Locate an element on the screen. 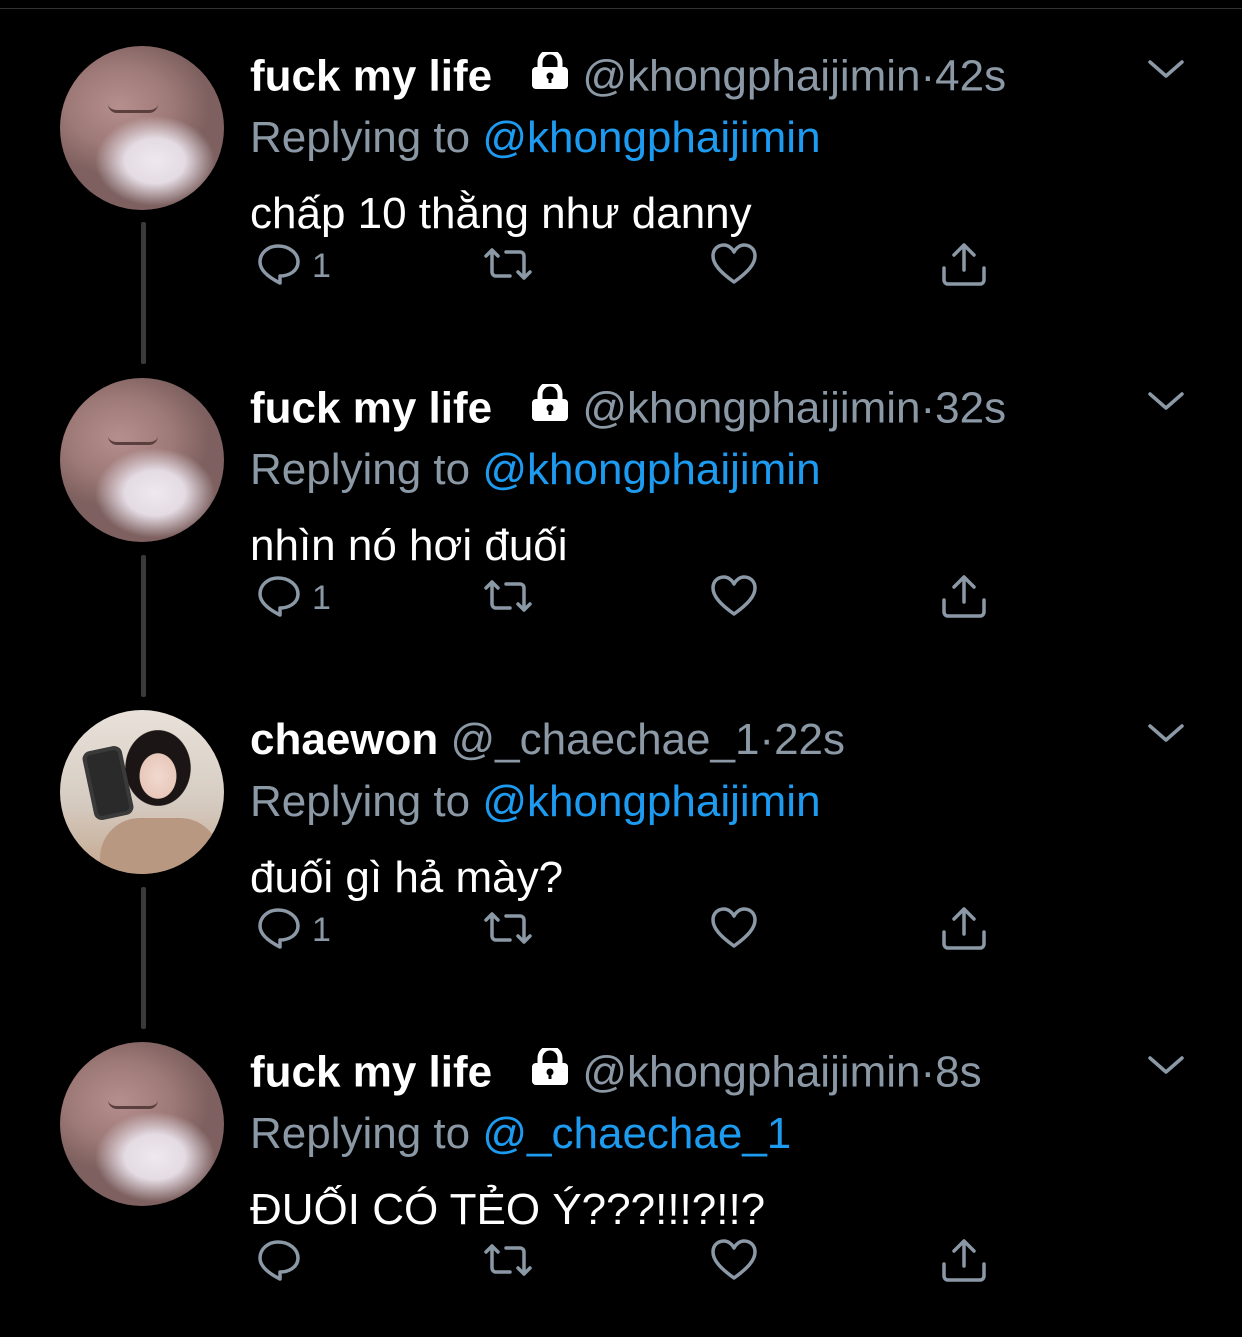 Image resolution: width=1242 pixels, height=1337 pixels. timestamp: 42s is located at coordinates (970, 76).